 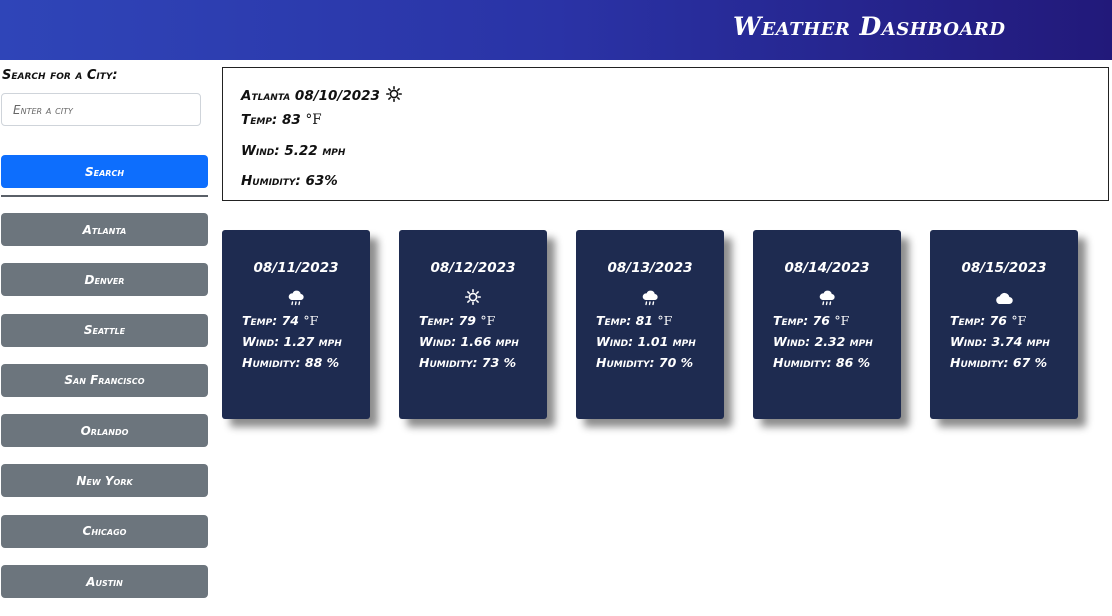 I want to click on current-wind: Wind: 5.22 mph, so click(x=293, y=151).